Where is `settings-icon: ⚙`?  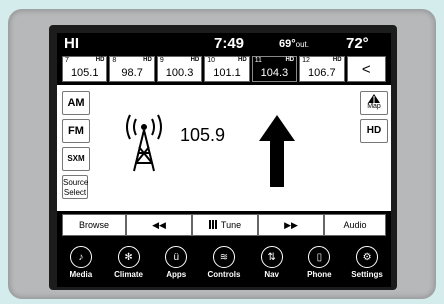
settings-icon: ⚙ is located at coordinates (367, 257).